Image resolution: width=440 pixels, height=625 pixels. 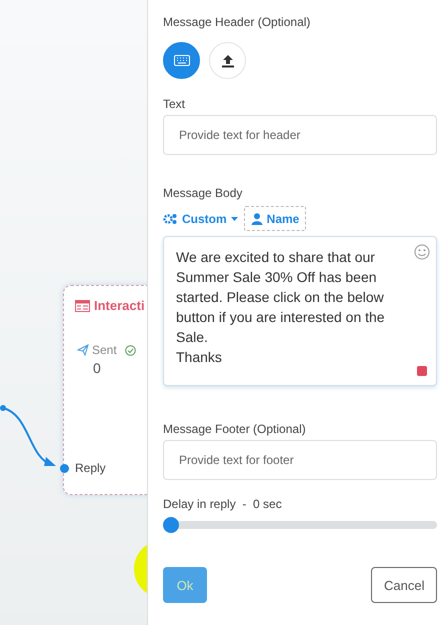 I want to click on check-circle-icon, so click(x=130, y=350).